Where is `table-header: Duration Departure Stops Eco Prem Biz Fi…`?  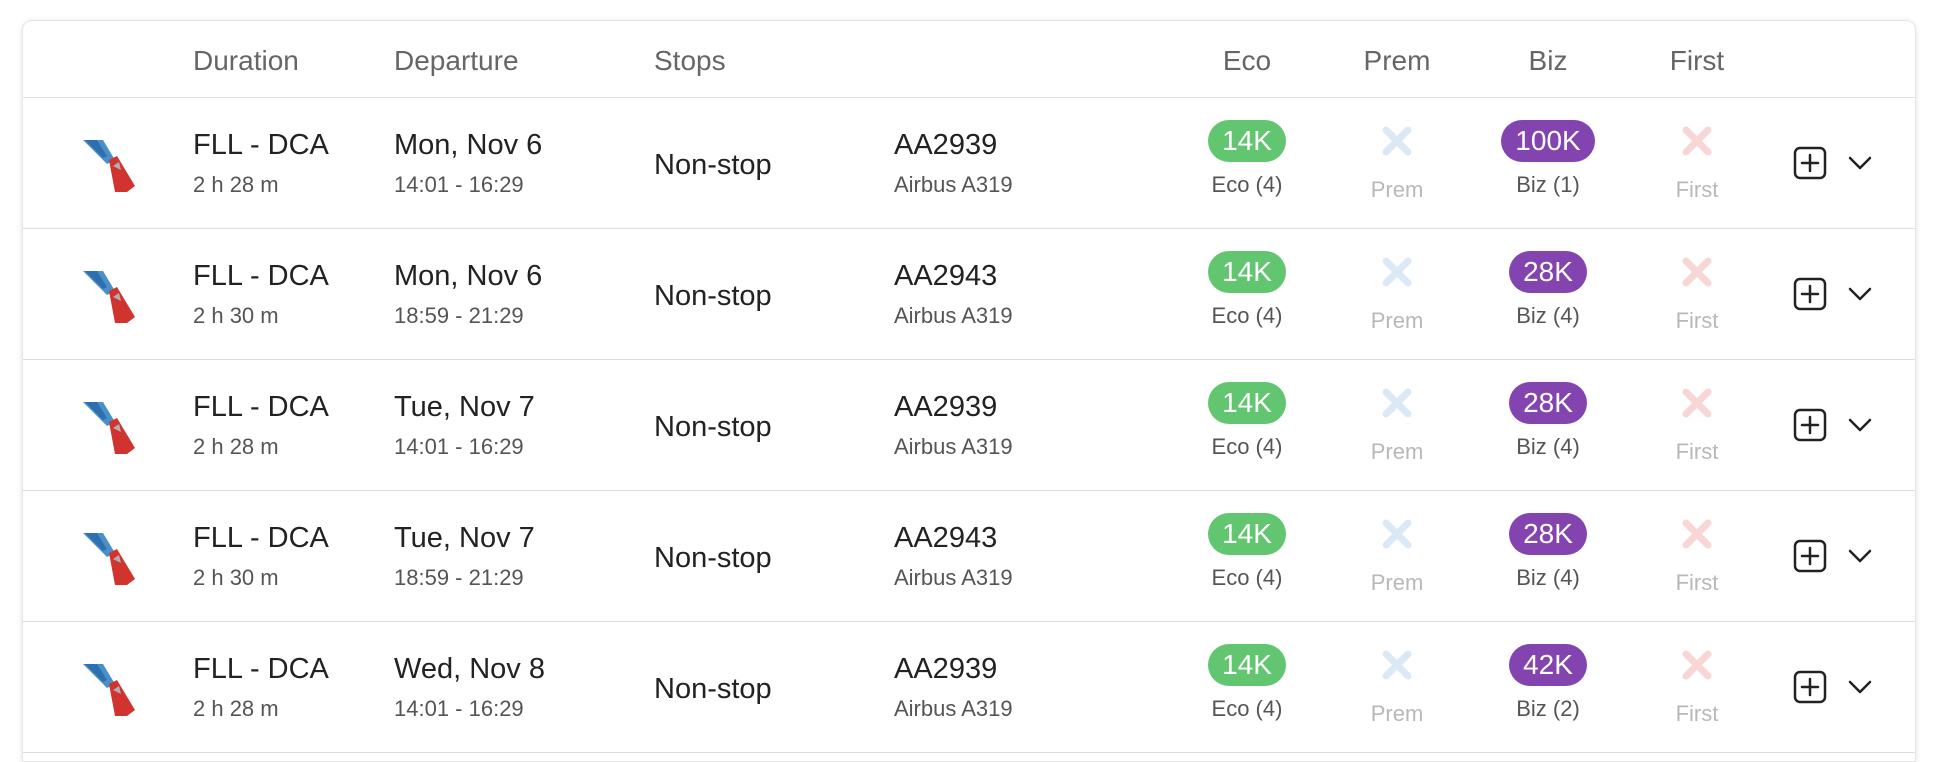 table-header: Duration Departure Stops Eco Prem Biz Fi… is located at coordinates (969, 59).